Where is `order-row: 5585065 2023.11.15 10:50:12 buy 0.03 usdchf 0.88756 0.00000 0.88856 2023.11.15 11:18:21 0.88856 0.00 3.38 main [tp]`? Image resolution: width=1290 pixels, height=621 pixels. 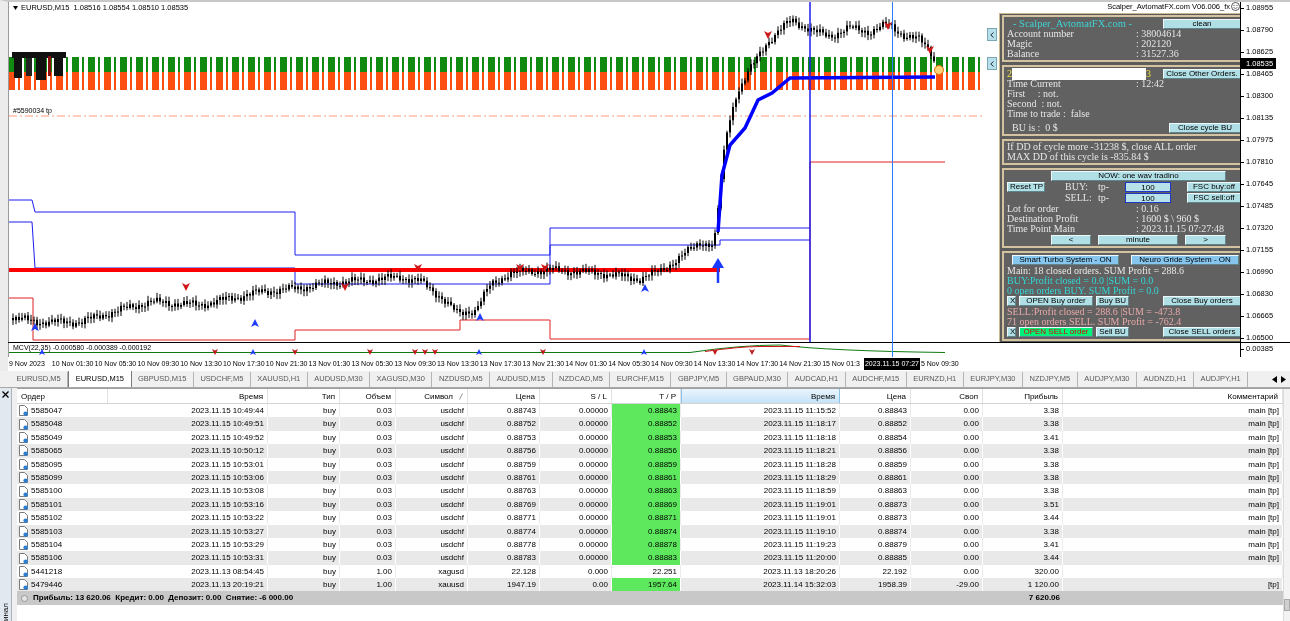
order-row: 5585065 2023.11.15 10:50:12 buy 0.03 usdchf 0.88756 0.00000 0.88856 2023.11.15 11:18:21 0.88856 0.00 3.38 main [tp] is located at coordinates (650, 451).